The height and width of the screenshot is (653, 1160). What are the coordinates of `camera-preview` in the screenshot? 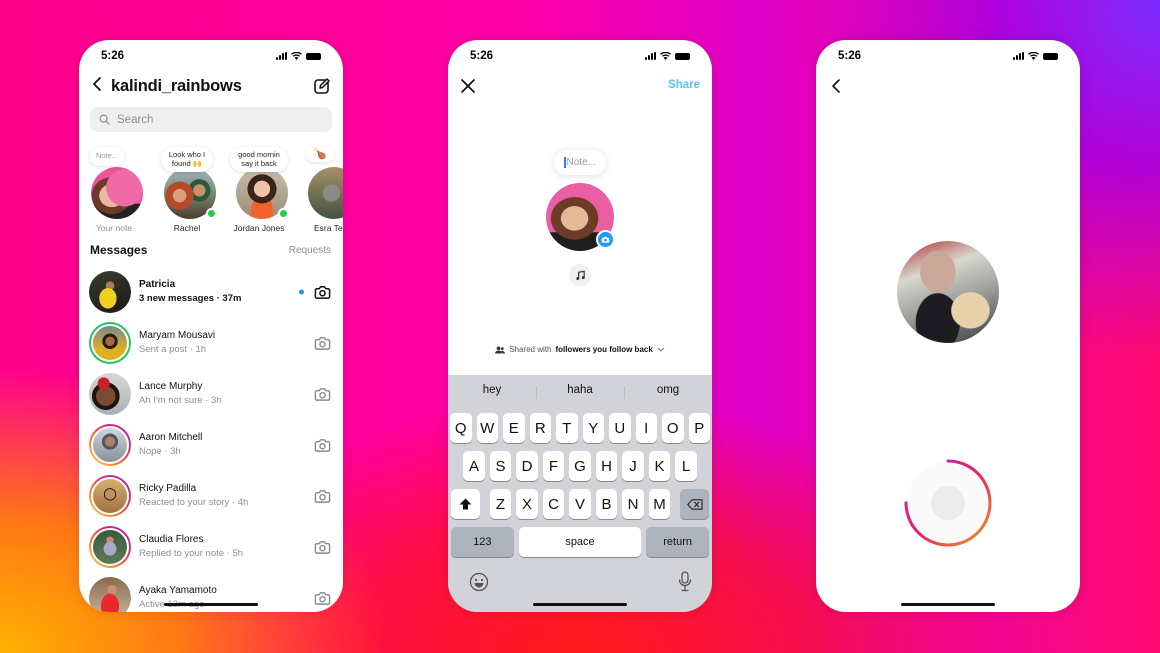 It's located at (948, 292).